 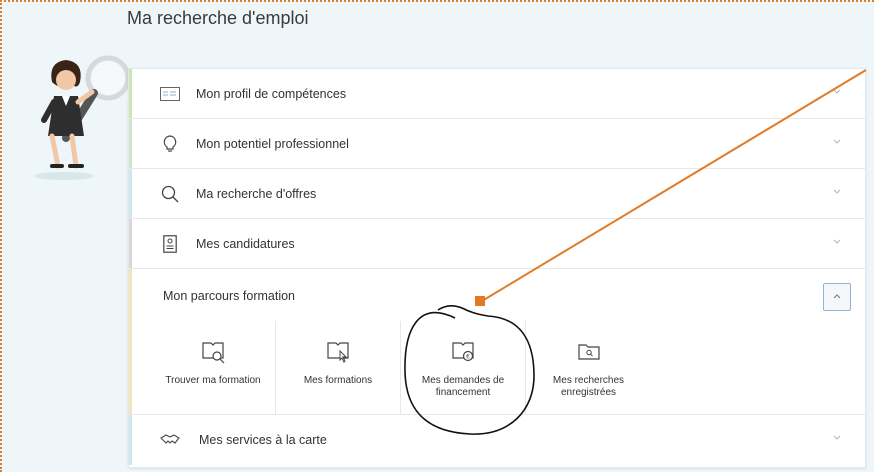 I want to click on lightbulb-icon, so click(x=170, y=144).